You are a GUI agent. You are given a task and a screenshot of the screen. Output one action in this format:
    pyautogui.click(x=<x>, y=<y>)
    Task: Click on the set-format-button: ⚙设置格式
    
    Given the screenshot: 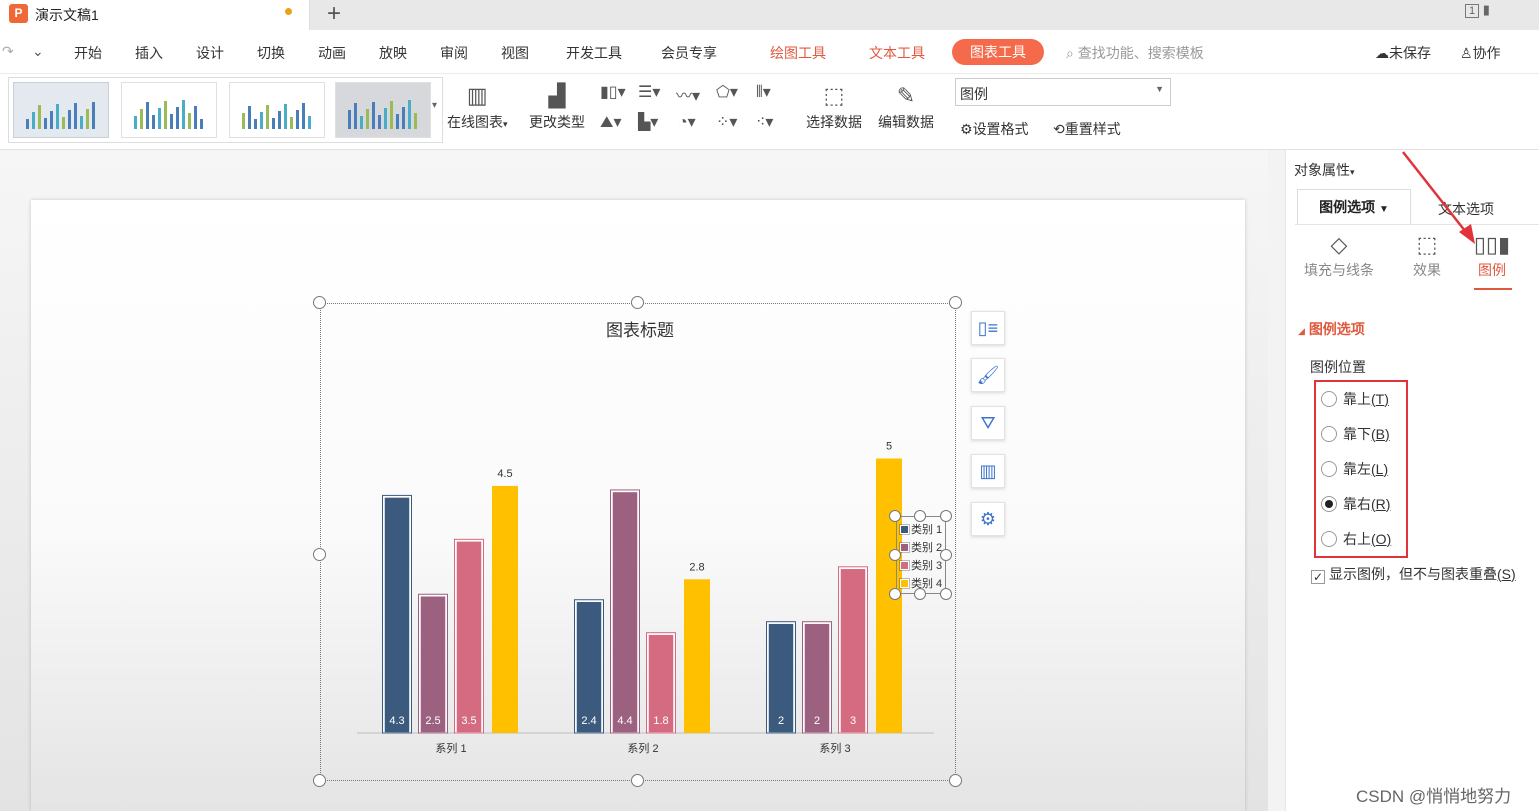 What is the action you would take?
    pyautogui.click(x=994, y=129)
    